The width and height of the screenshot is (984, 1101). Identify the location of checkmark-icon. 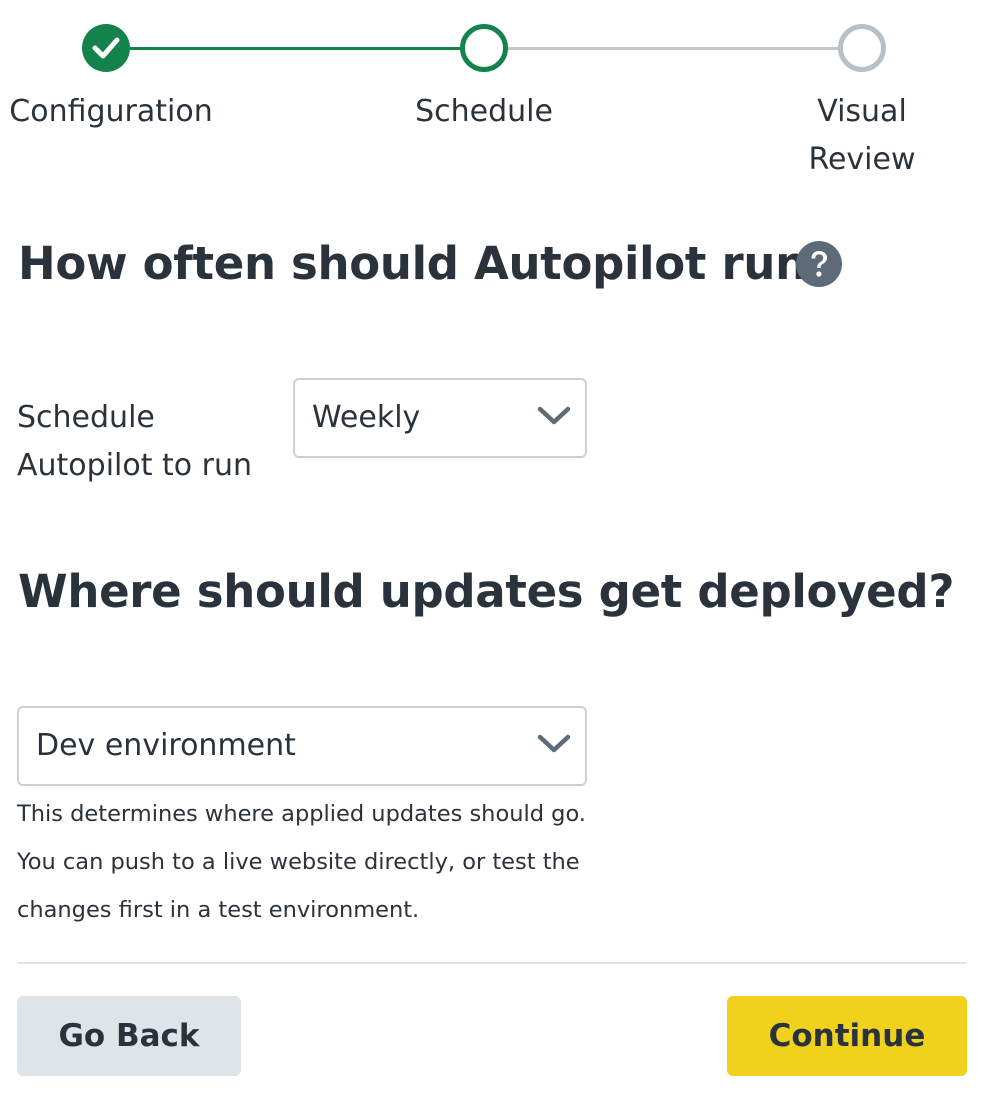
(106, 48).